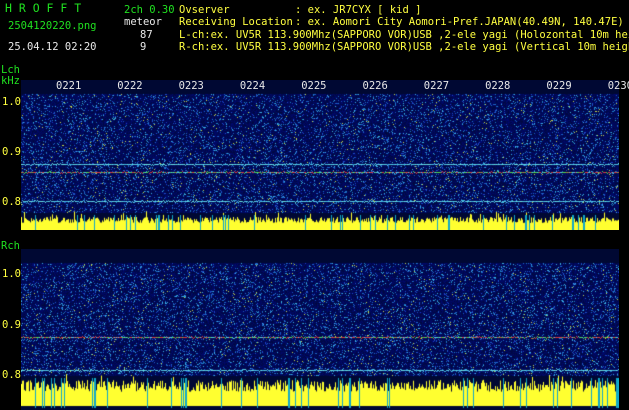  I want to click on rch-tick-0-8: 0.8, so click(11, 375).